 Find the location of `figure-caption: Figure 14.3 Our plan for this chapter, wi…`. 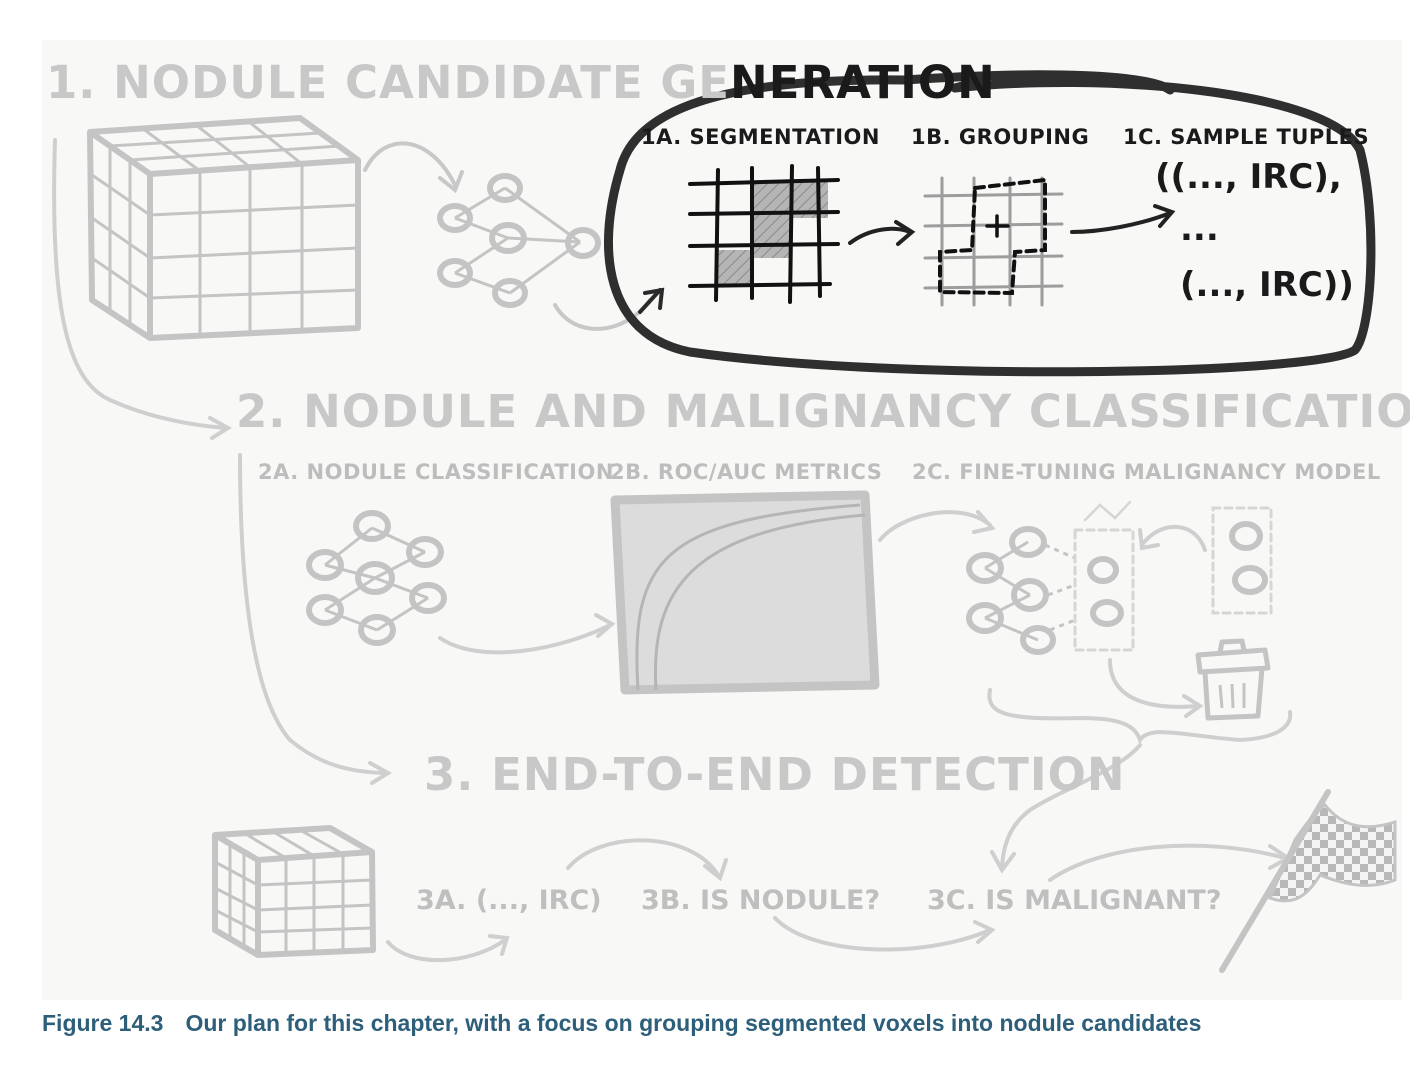

figure-caption: Figure 14.3 Our plan for this chapter, wi… is located at coordinates (621, 1023).